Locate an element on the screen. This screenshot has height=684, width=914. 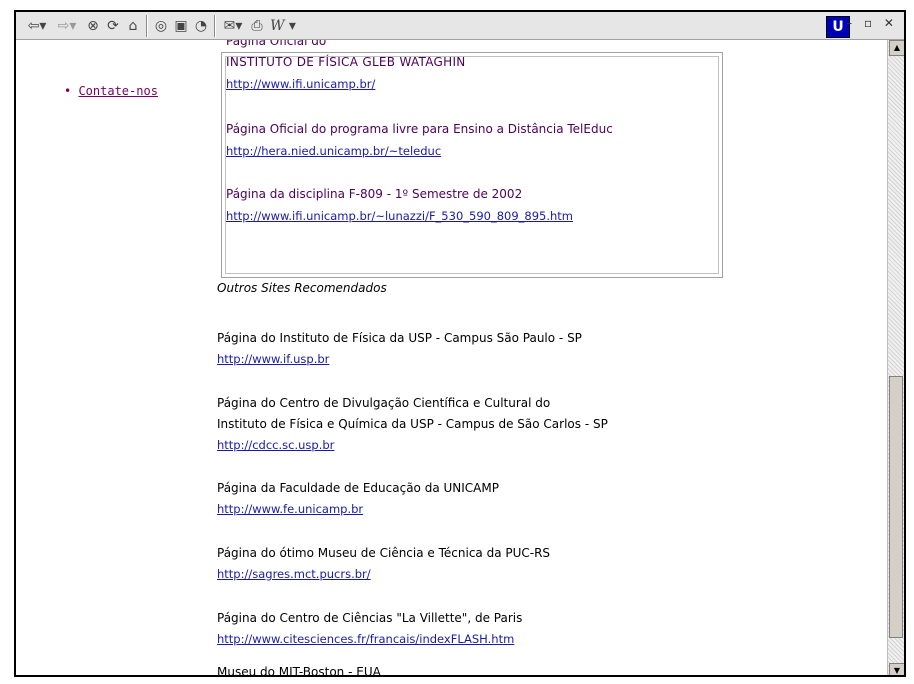
word-edit-icon: W ▾ is located at coordinates (283, 26).